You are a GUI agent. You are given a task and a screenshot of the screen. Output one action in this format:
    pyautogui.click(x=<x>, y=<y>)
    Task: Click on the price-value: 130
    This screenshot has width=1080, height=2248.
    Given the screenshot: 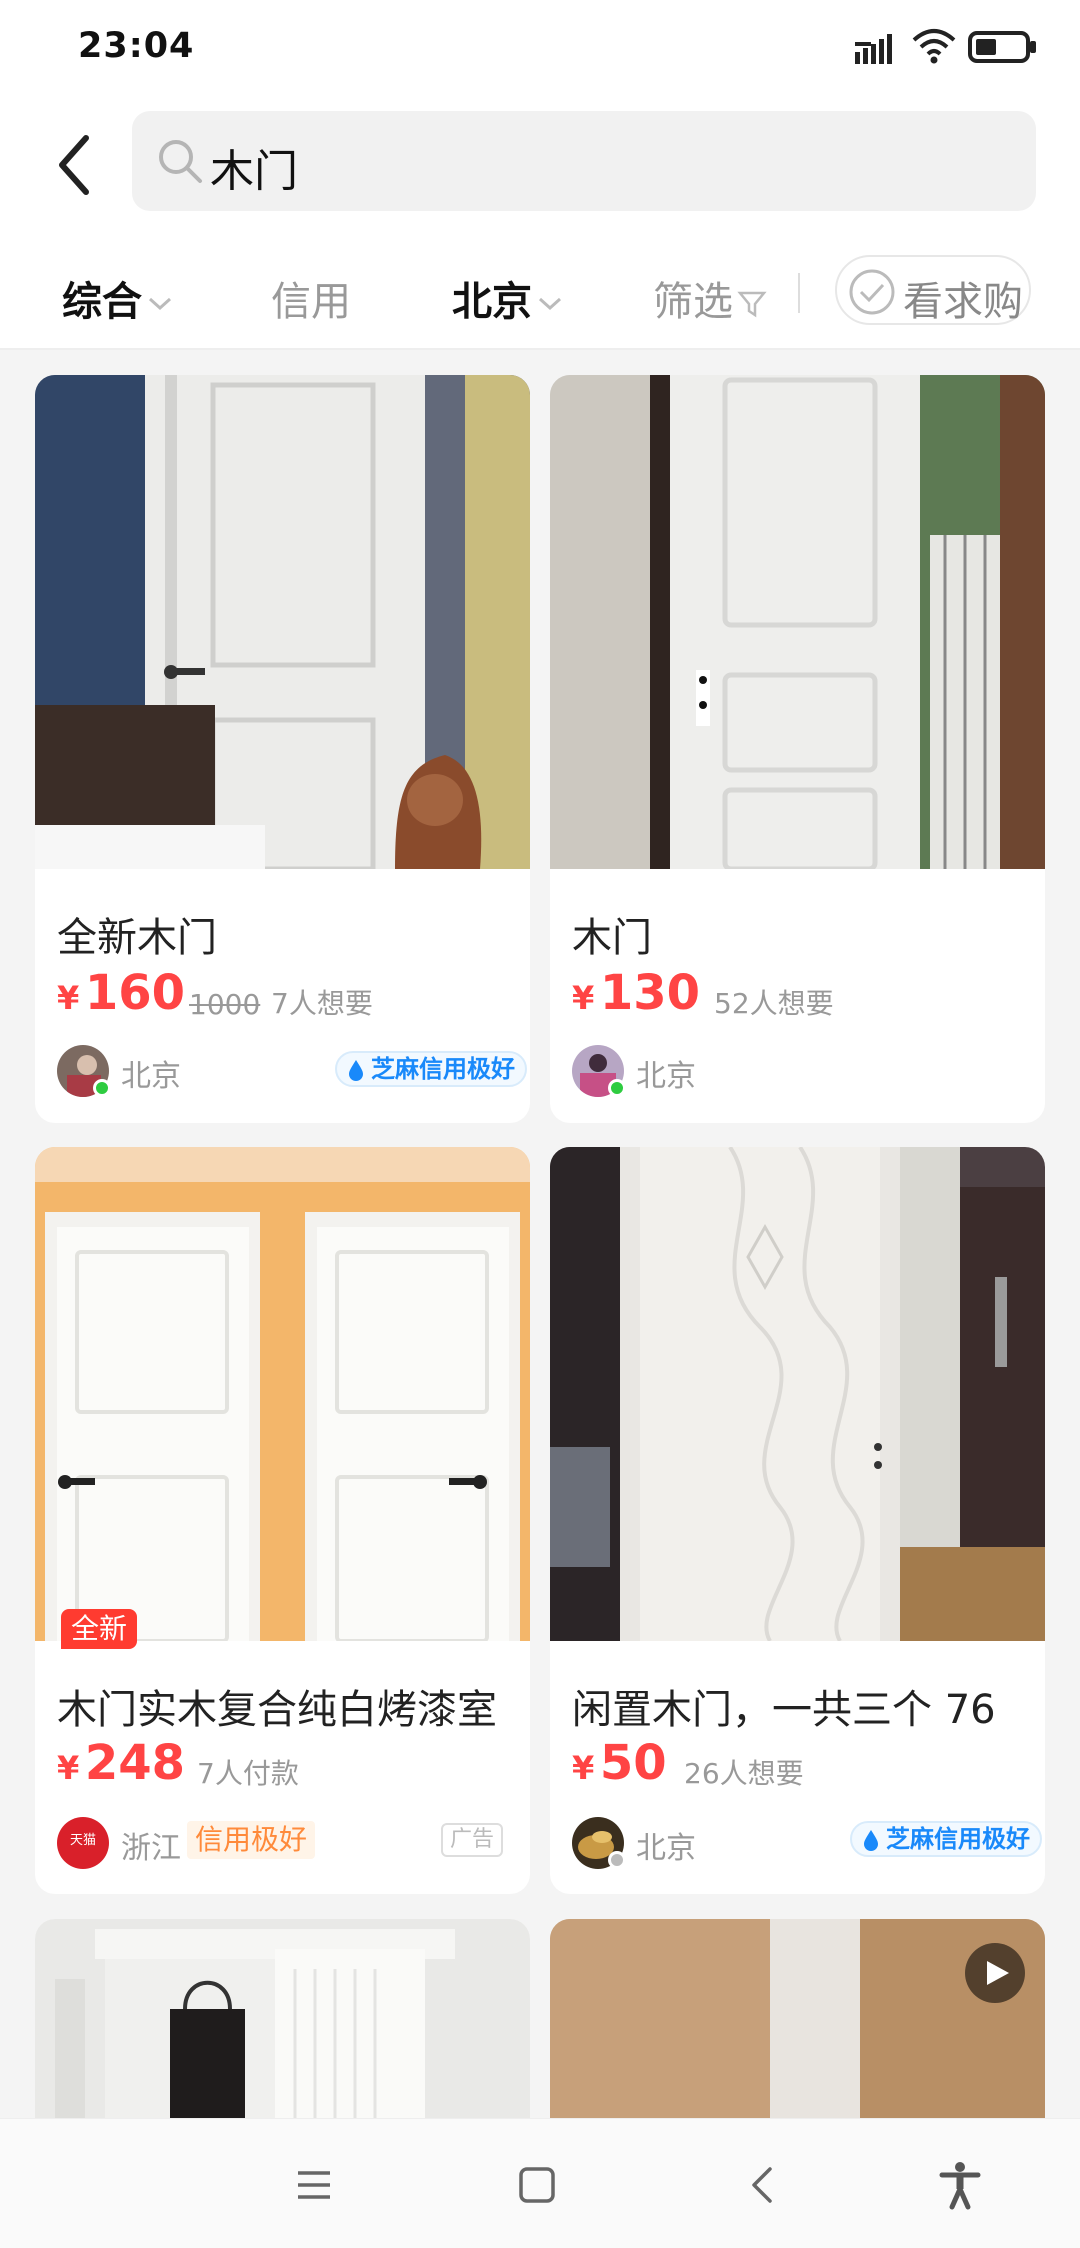 What is the action you would take?
    pyautogui.click(x=650, y=993)
    